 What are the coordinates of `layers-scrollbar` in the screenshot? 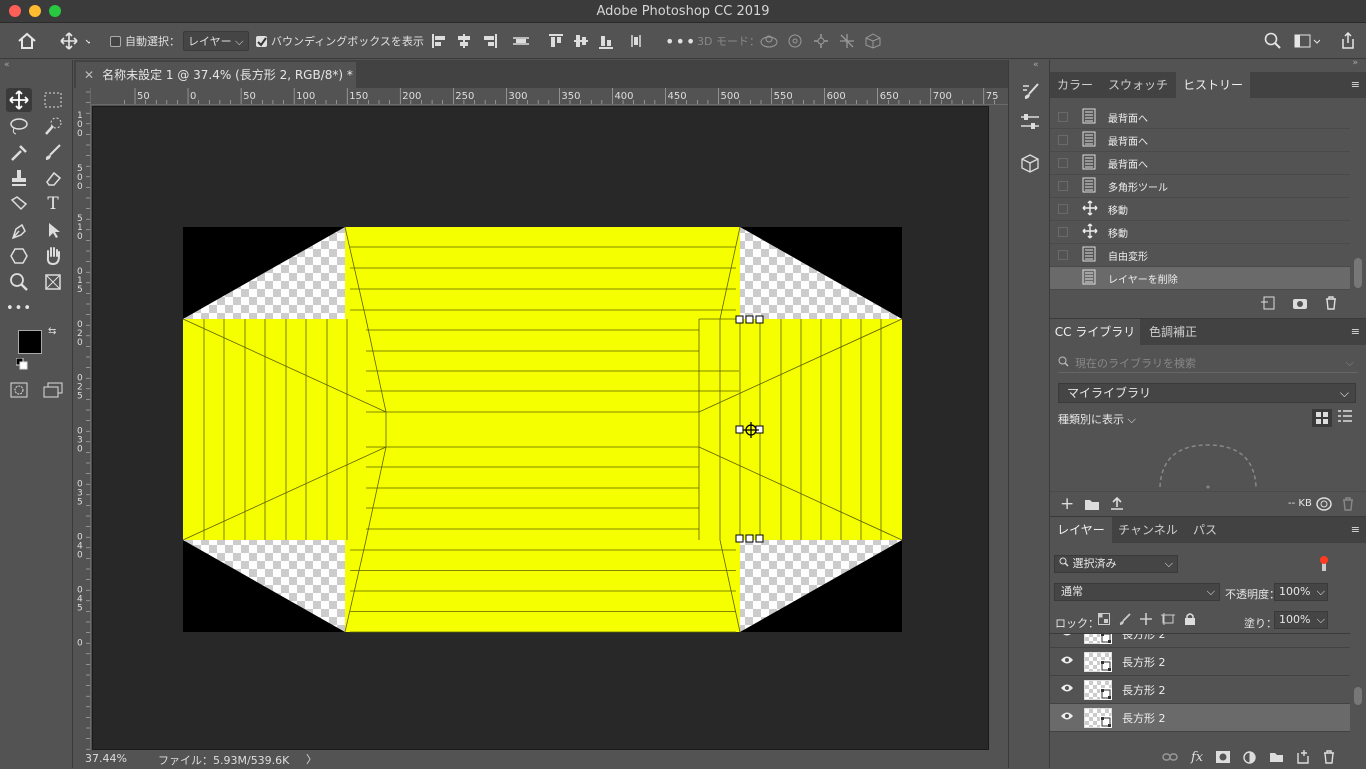 It's located at (1358, 696).